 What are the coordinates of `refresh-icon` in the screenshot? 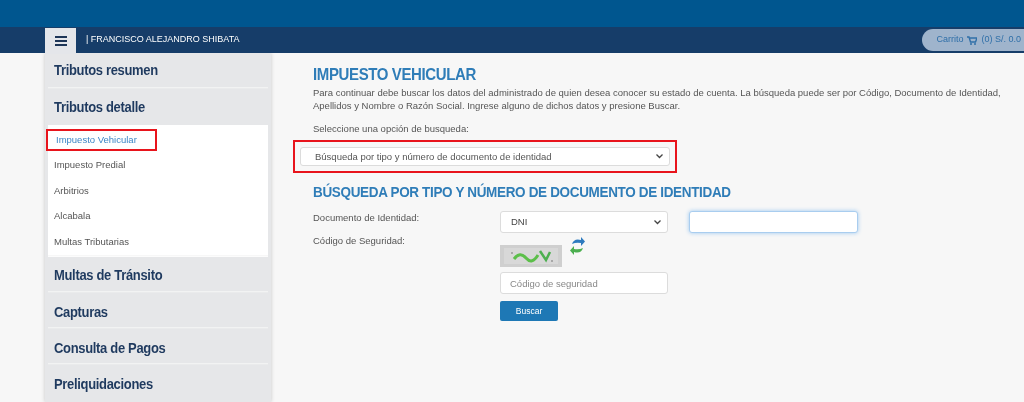 It's located at (577, 246).